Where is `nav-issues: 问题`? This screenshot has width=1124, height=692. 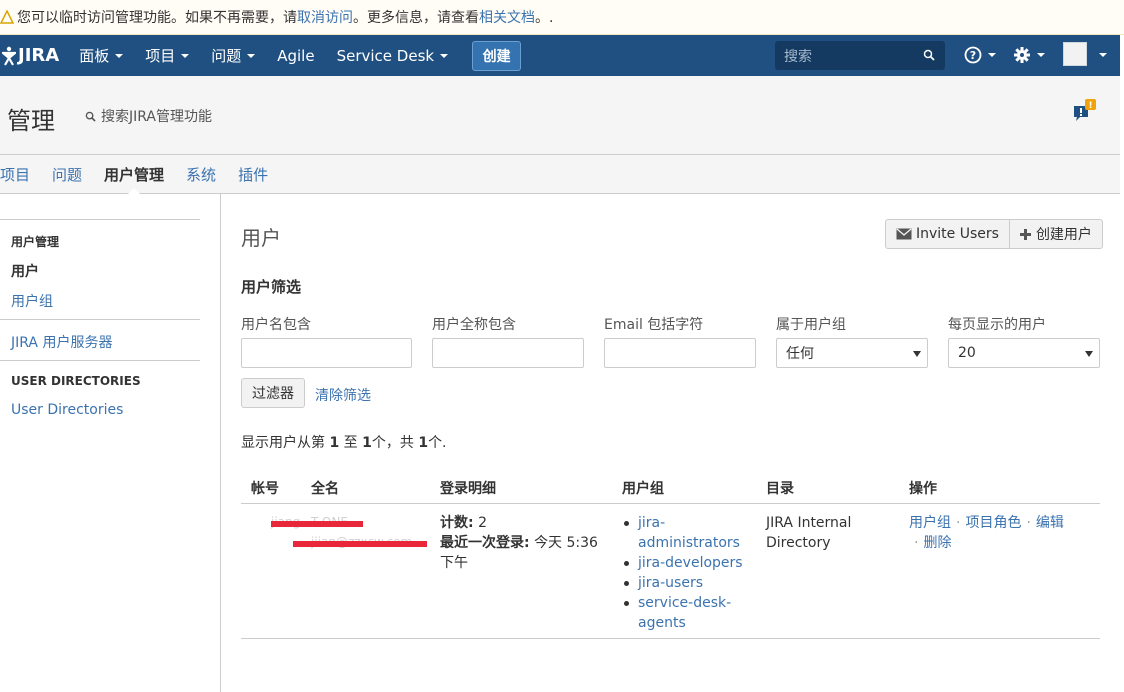 nav-issues: 问题 is located at coordinates (233, 55).